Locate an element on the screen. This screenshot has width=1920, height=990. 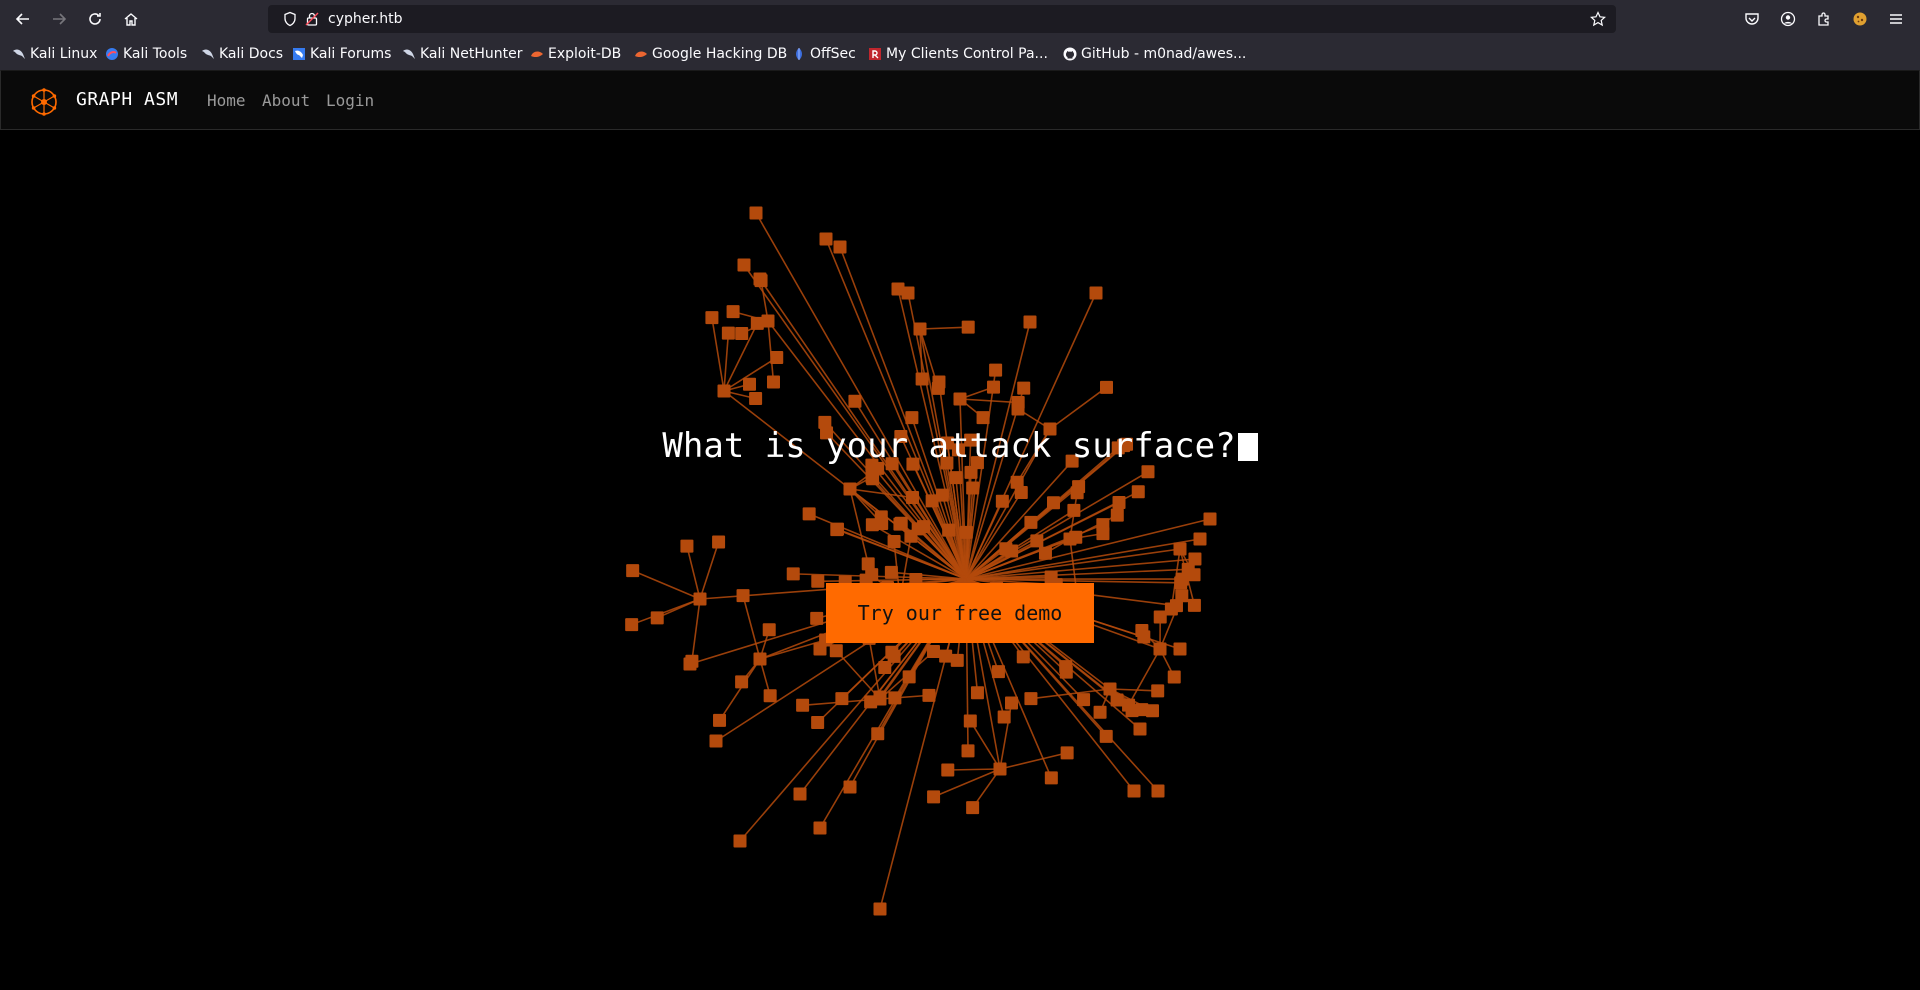
bookmark-offsec: OffSec is located at coordinates (824, 54).